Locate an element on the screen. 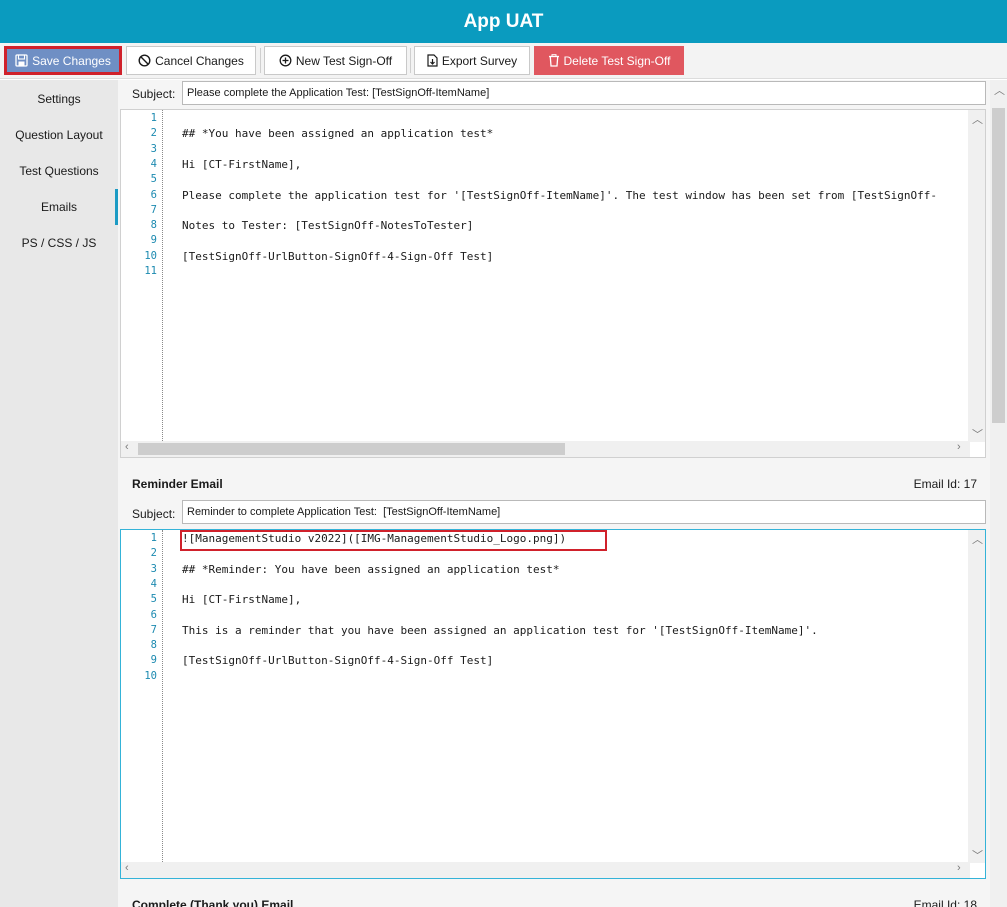  add-circle-icon is located at coordinates (285, 60).